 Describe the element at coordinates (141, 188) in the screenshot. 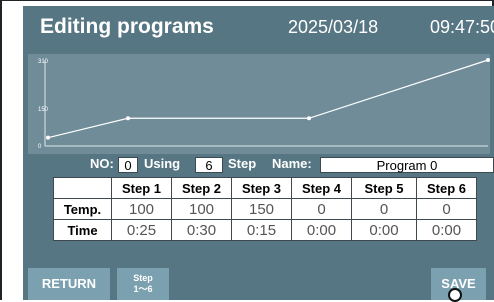

I see `step-1-header: Step 1` at that location.